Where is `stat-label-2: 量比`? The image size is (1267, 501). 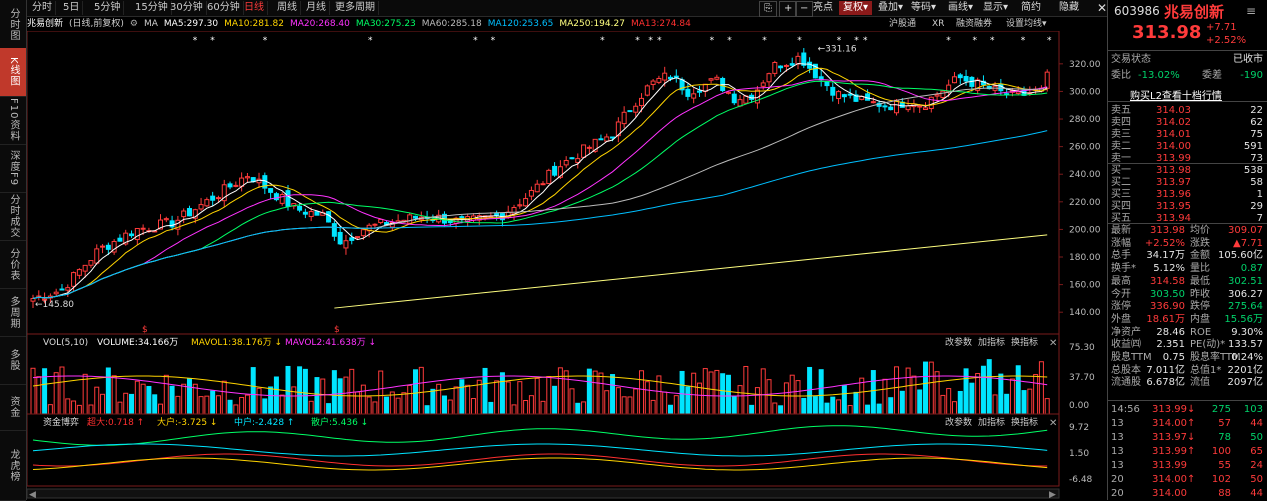
stat-label-2: 量比 is located at coordinates (1200, 269).